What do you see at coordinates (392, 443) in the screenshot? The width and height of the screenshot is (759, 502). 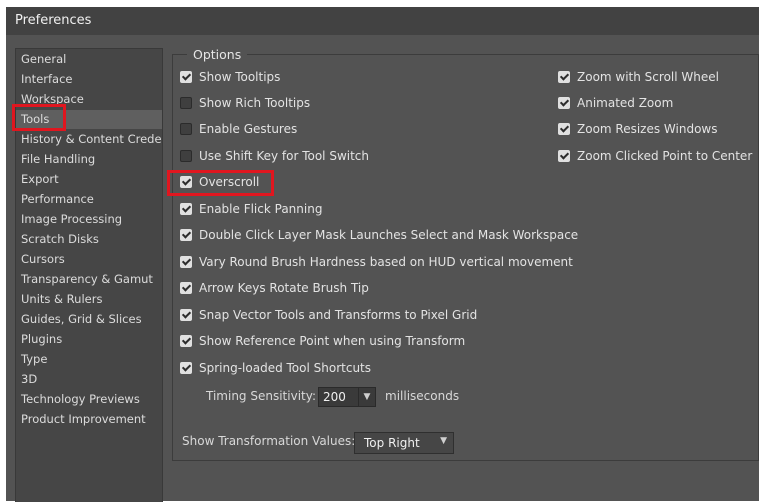 I see `transformation-values-value: Top Right` at bounding box center [392, 443].